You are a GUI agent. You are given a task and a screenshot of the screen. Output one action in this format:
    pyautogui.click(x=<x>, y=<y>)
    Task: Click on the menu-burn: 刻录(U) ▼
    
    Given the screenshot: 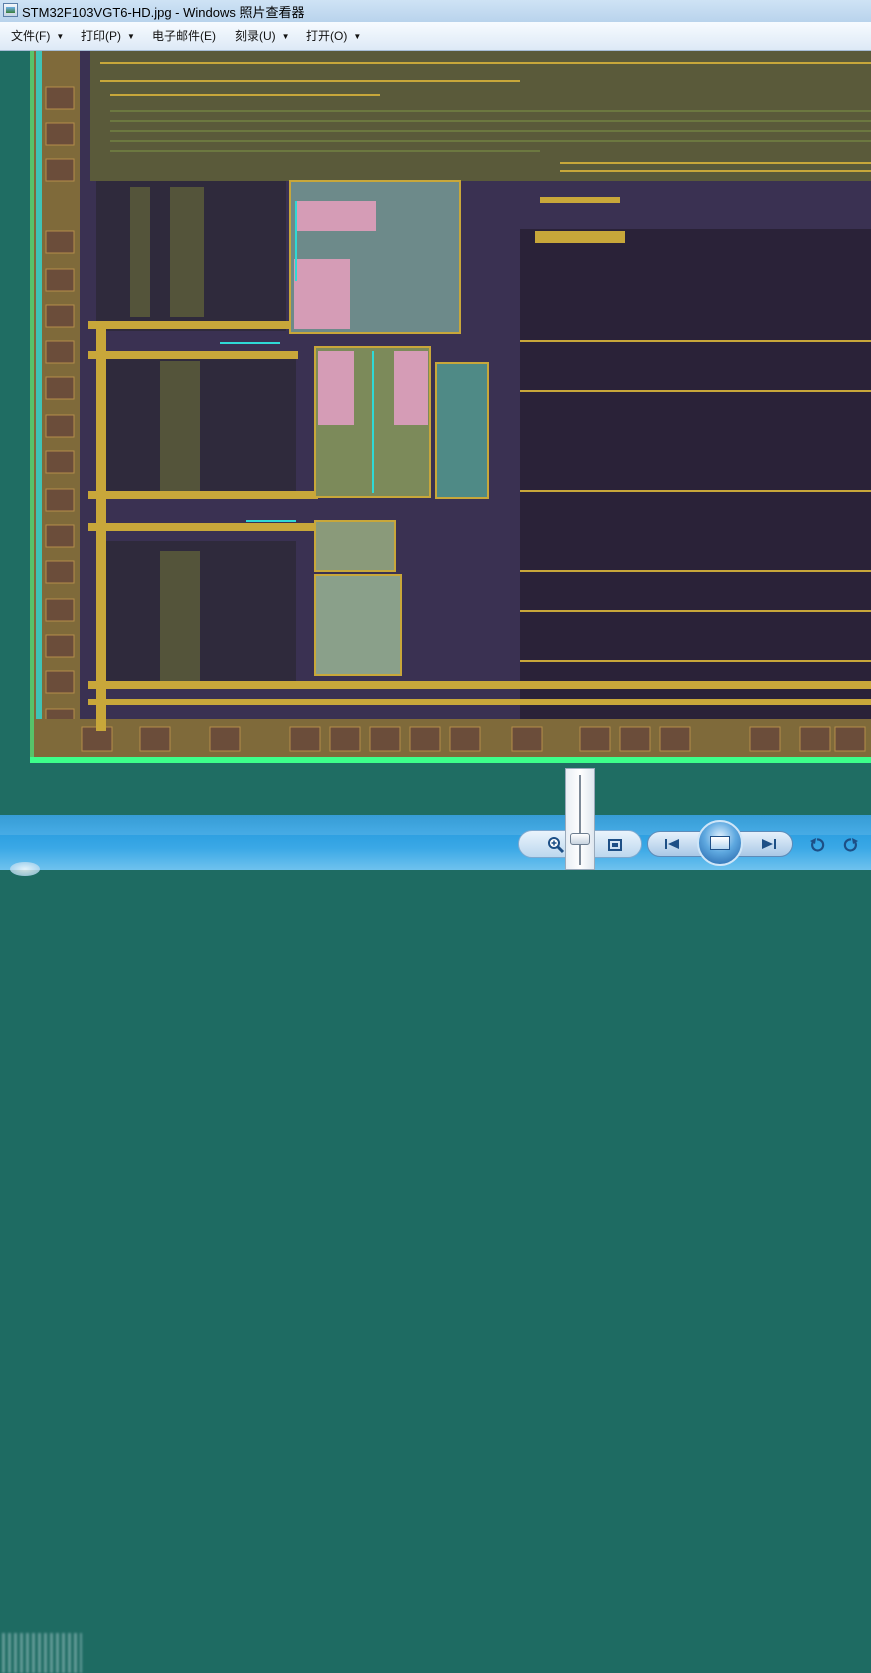 What is the action you would take?
    pyautogui.click(x=262, y=36)
    